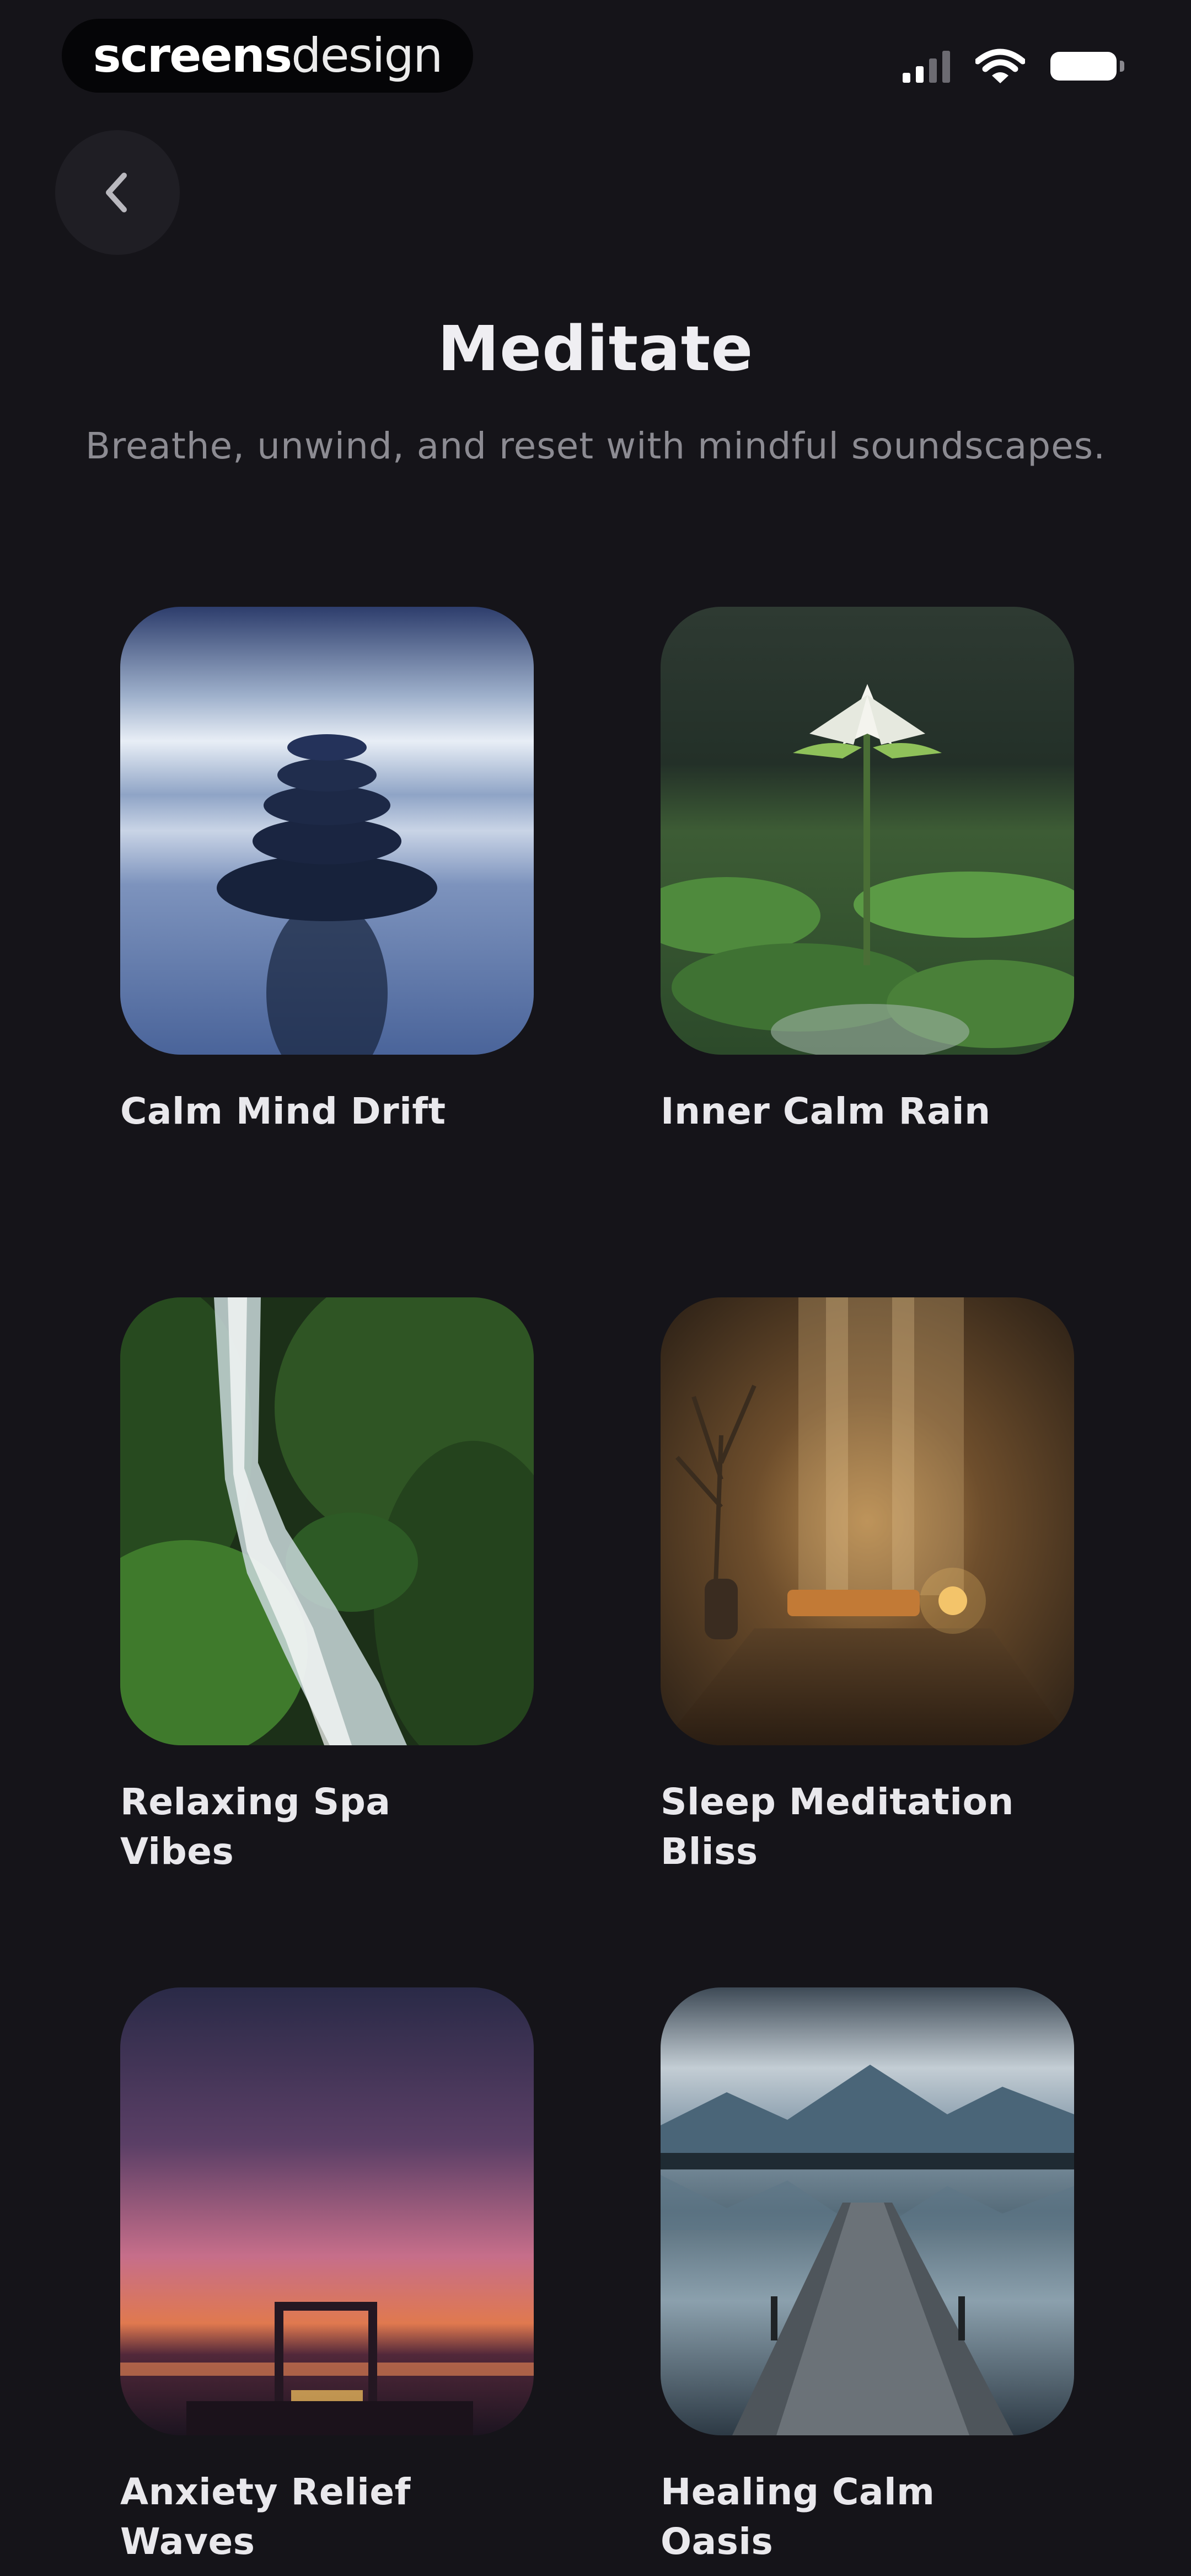 This screenshot has width=1191, height=2576. Describe the element at coordinates (837, 1827) in the screenshot. I see `session-title: Sleep Meditation Bliss` at that location.